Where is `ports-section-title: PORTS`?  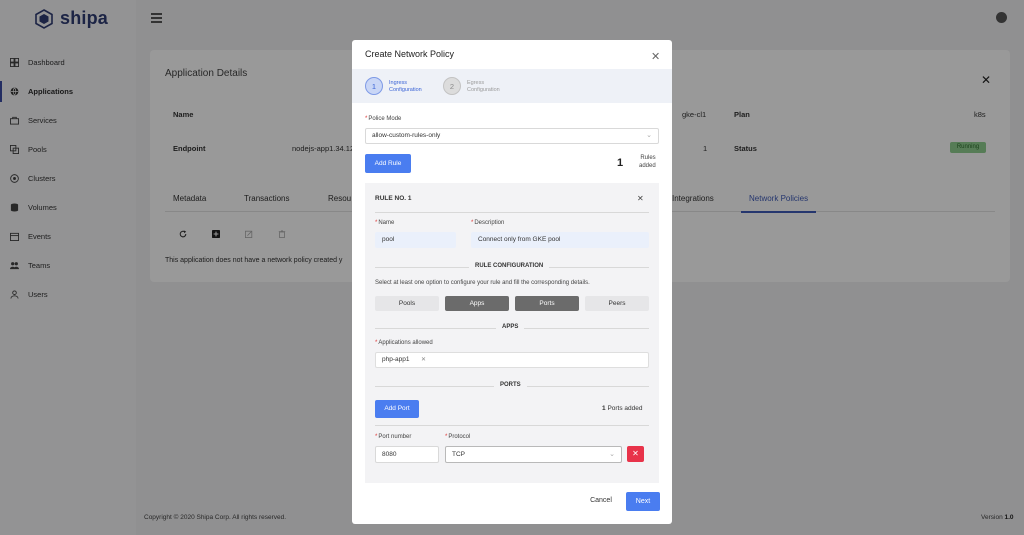 ports-section-title: PORTS is located at coordinates (510, 385).